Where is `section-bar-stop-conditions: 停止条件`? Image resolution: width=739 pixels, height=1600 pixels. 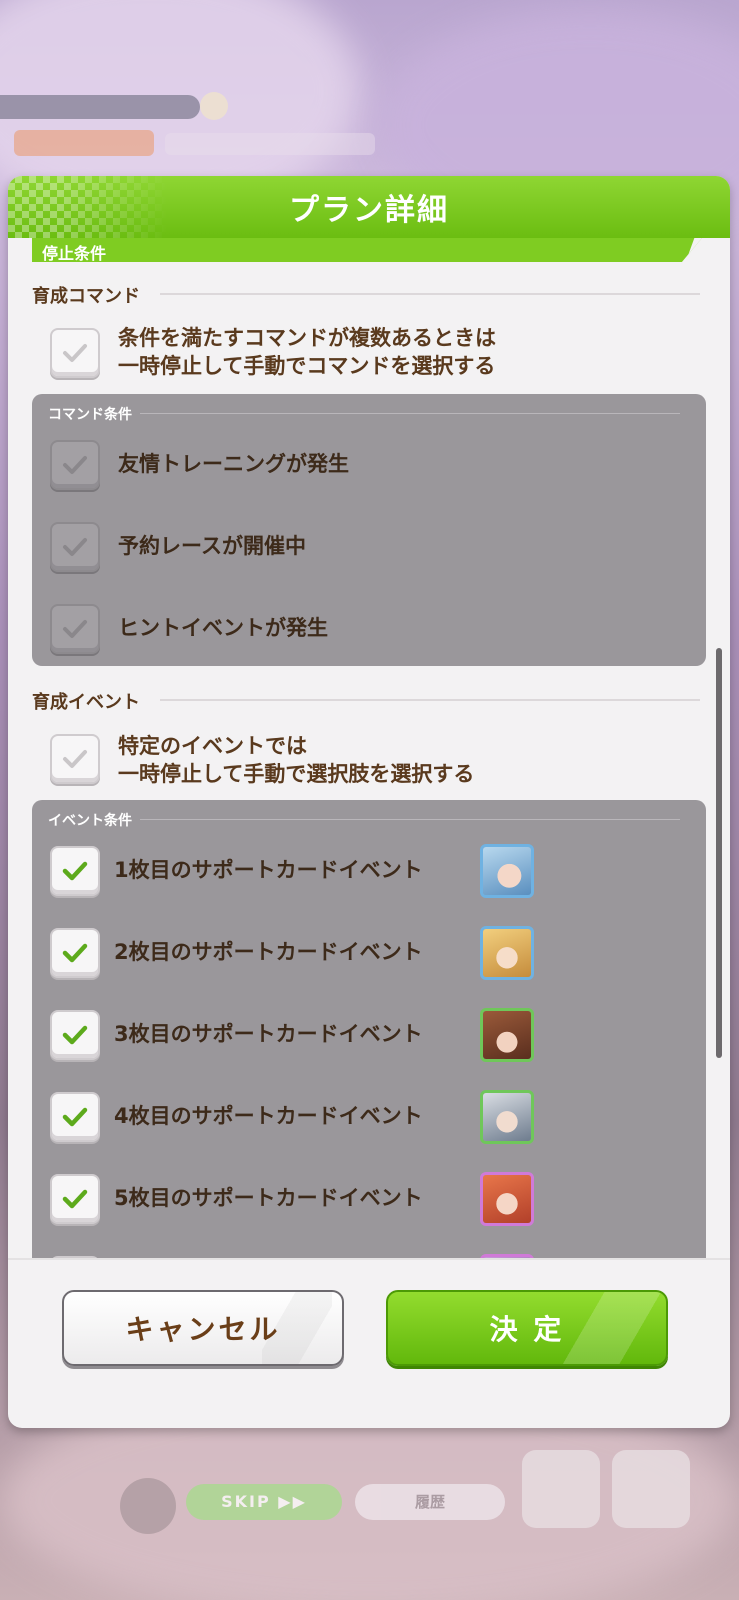 section-bar-stop-conditions: 停止条件 is located at coordinates (367, 250).